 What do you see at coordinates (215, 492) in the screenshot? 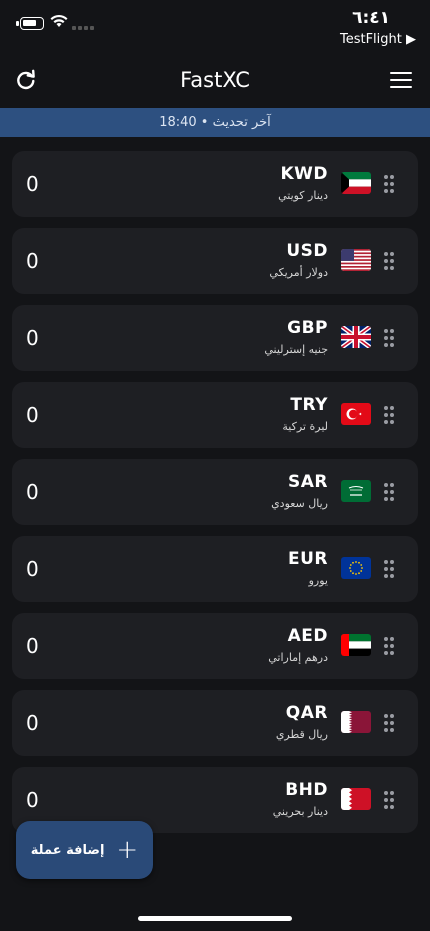
I see `currency-row-sar: 0 SAR ريال سعودي` at bounding box center [215, 492].